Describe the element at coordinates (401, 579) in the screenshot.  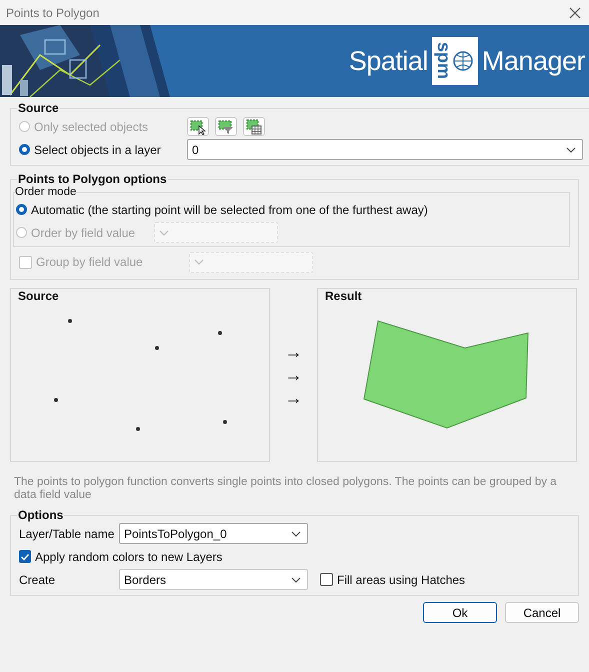
I see `checkbox-label: Fill areas using Hatches` at that location.